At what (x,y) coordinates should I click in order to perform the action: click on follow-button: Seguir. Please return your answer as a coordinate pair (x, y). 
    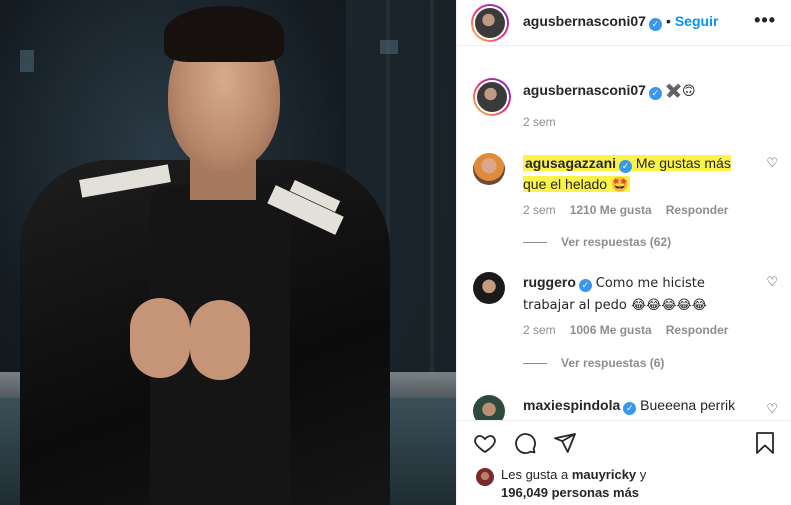
    Looking at the image, I should click on (697, 21).